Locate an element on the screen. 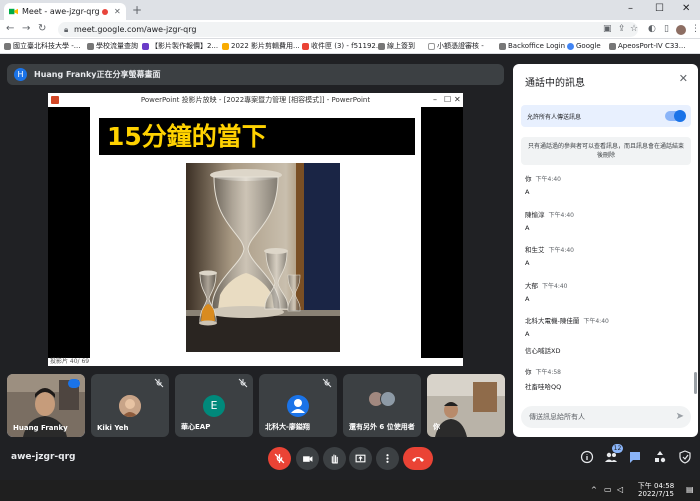 The width and height of the screenshot is (700, 501). reload-icon: ↻ is located at coordinates (42, 29).